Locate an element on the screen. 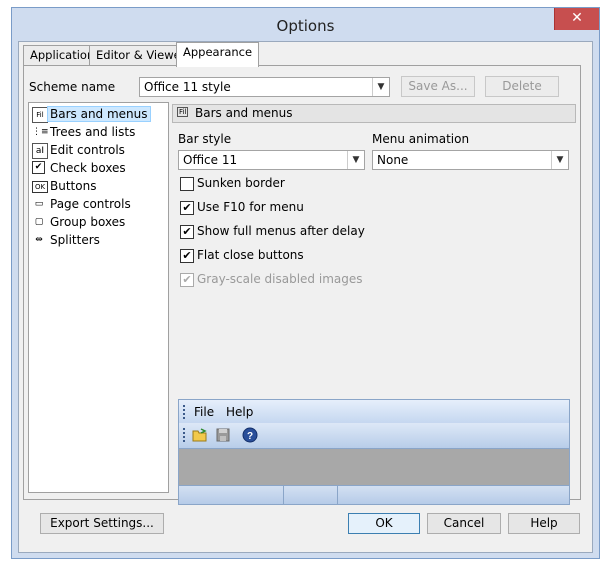 This screenshot has width=610, height=571. button-icon: OK is located at coordinates (40, 187).